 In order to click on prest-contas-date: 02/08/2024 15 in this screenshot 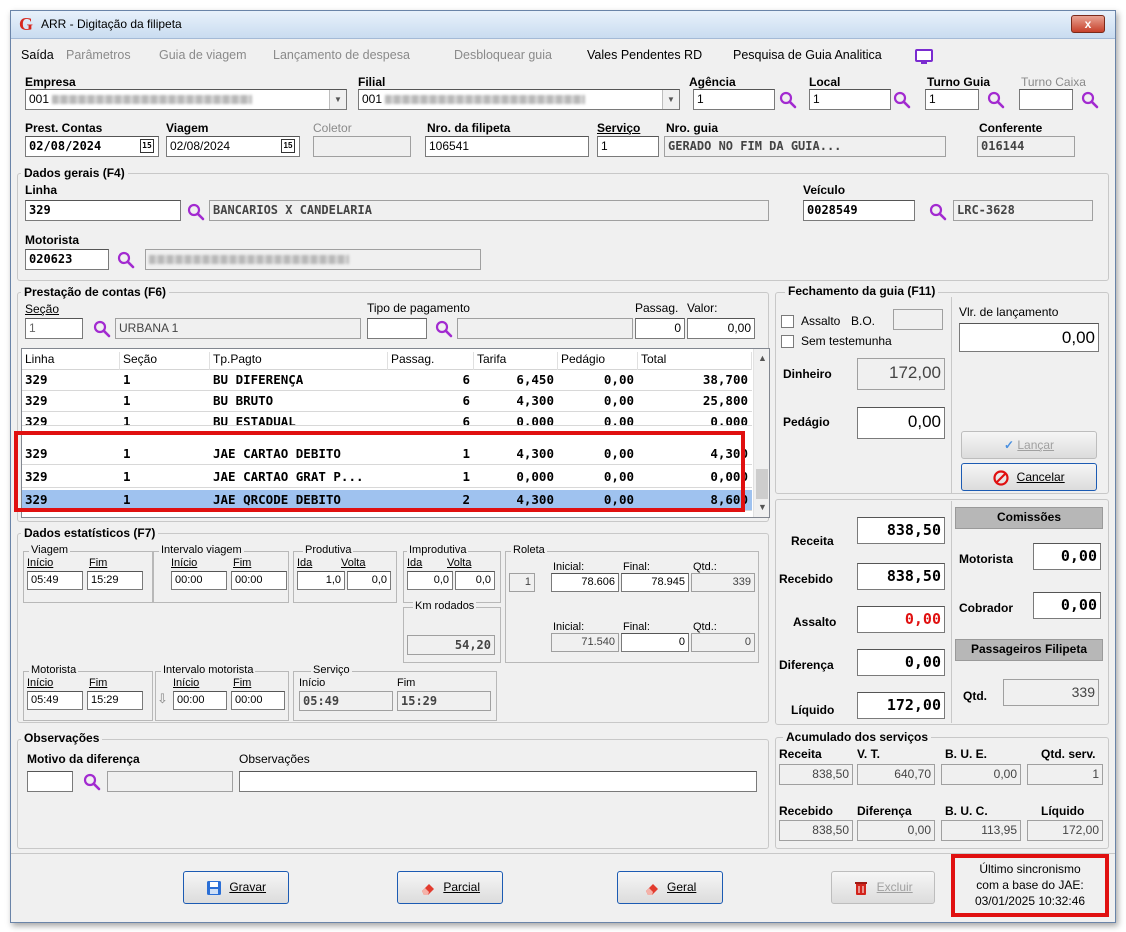, I will do `click(92, 146)`.